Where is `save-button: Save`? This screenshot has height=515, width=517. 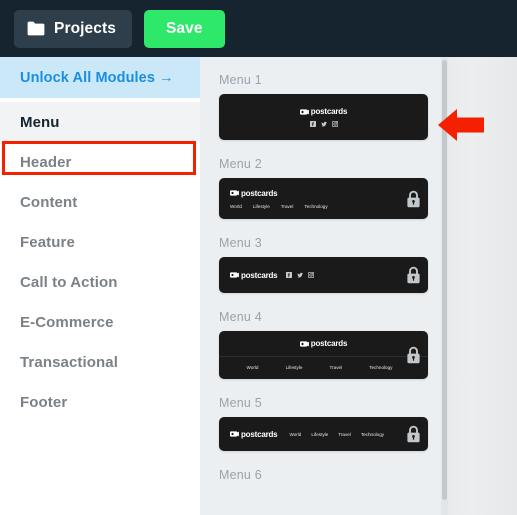 save-button: Save is located at coordinates (184, 28).